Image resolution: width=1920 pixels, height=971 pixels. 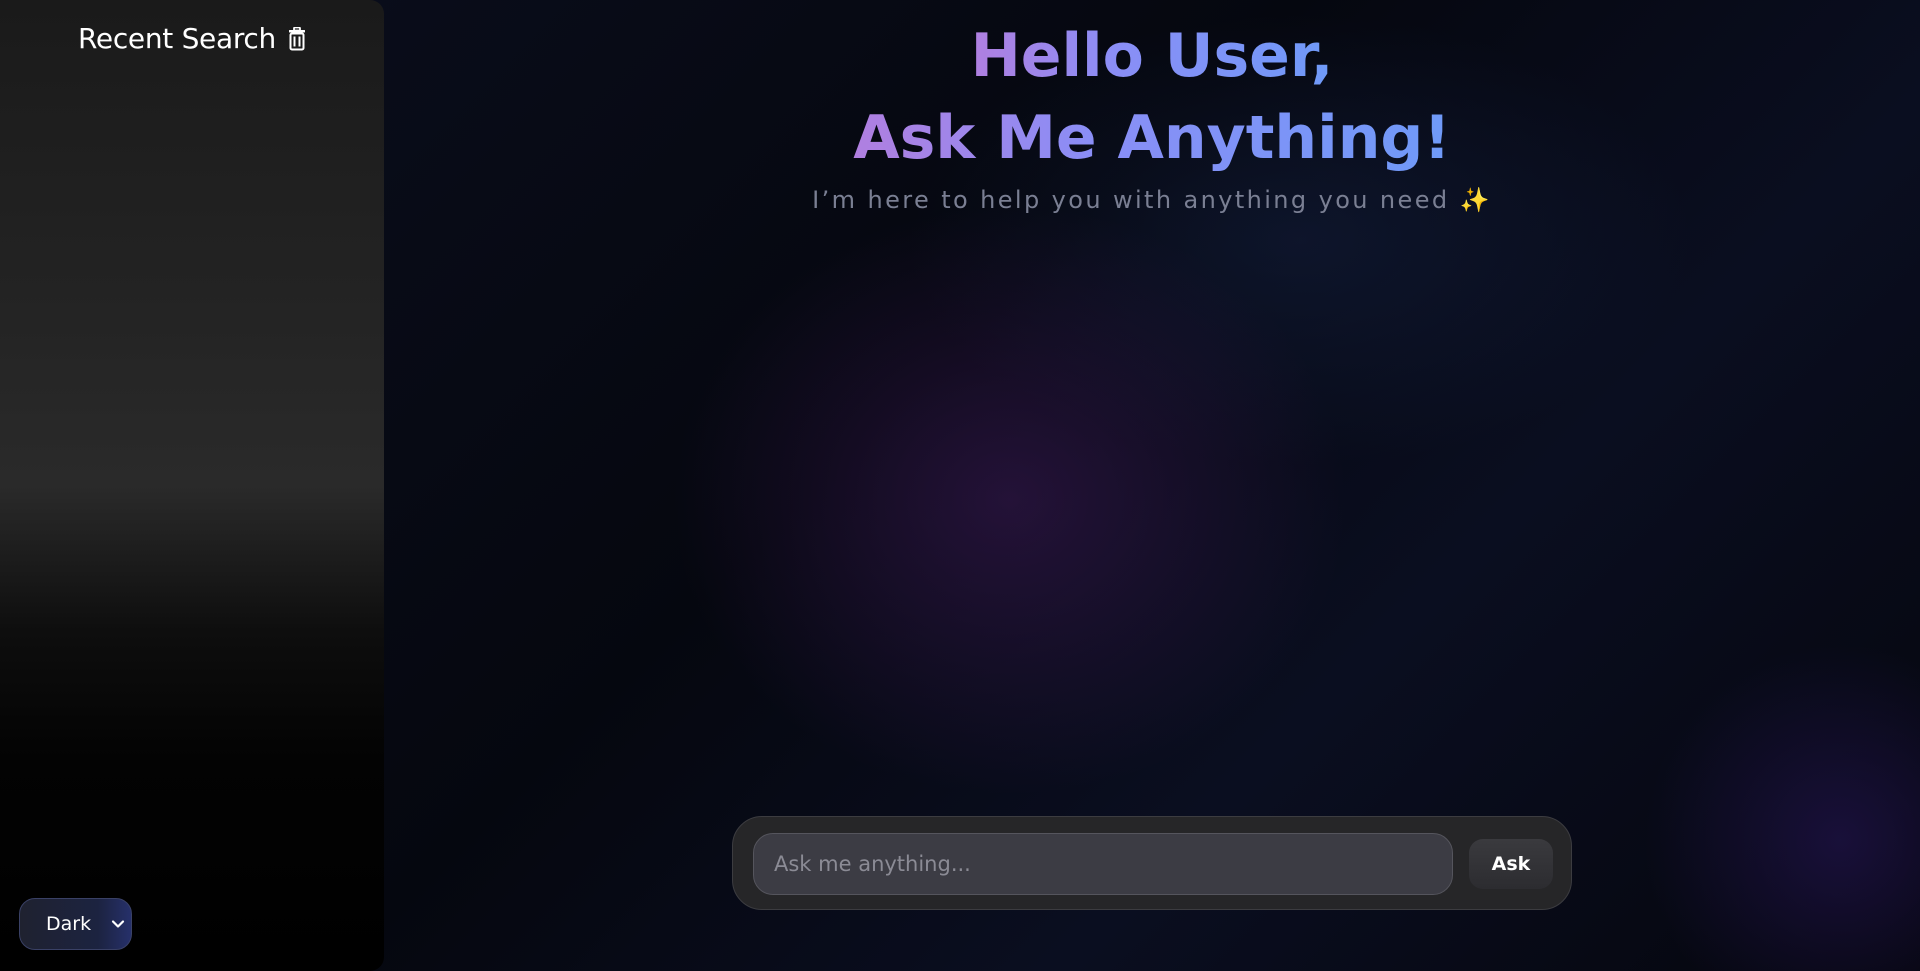 What do you see at coordinates (177, 38) in the screenshot?
I see `recent-search-title: Recent Search` at bounding box center [177, 38].